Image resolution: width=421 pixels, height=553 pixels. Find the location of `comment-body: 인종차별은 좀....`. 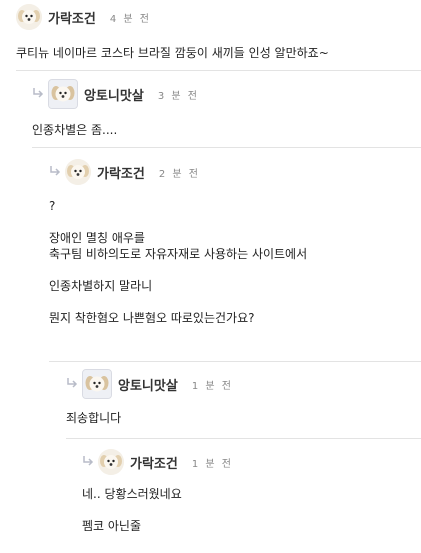

comment-body: 인종차별은 좀.... is located at coordinates (224, 130).